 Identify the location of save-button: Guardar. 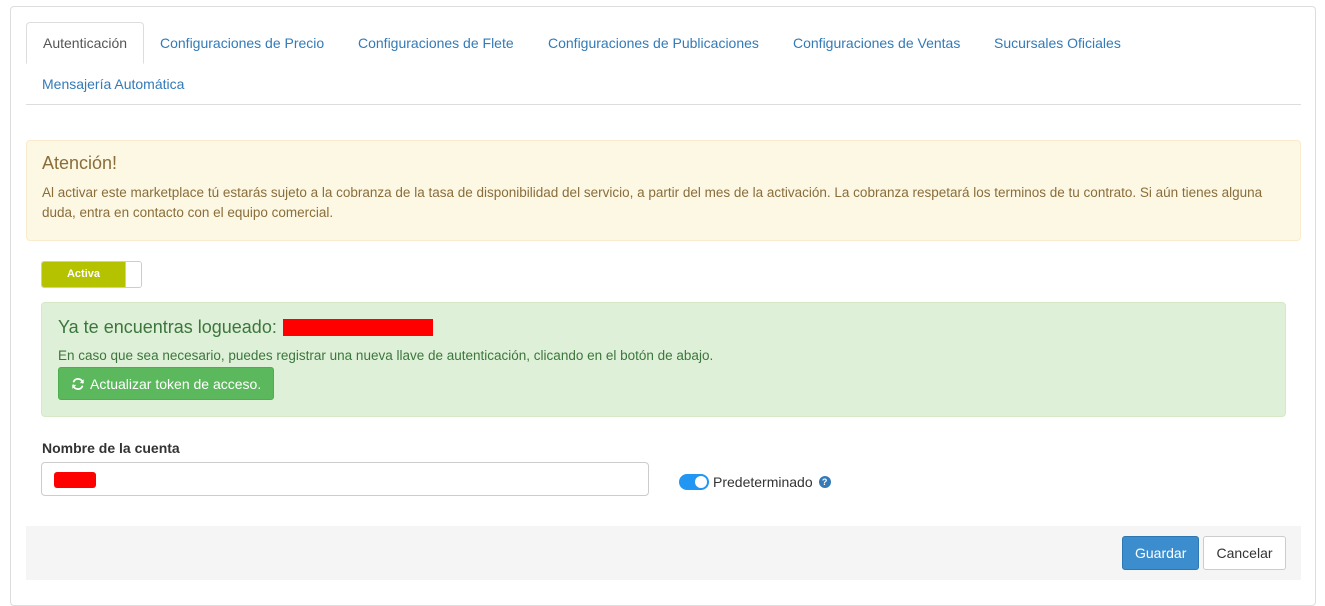
(1160, 553).